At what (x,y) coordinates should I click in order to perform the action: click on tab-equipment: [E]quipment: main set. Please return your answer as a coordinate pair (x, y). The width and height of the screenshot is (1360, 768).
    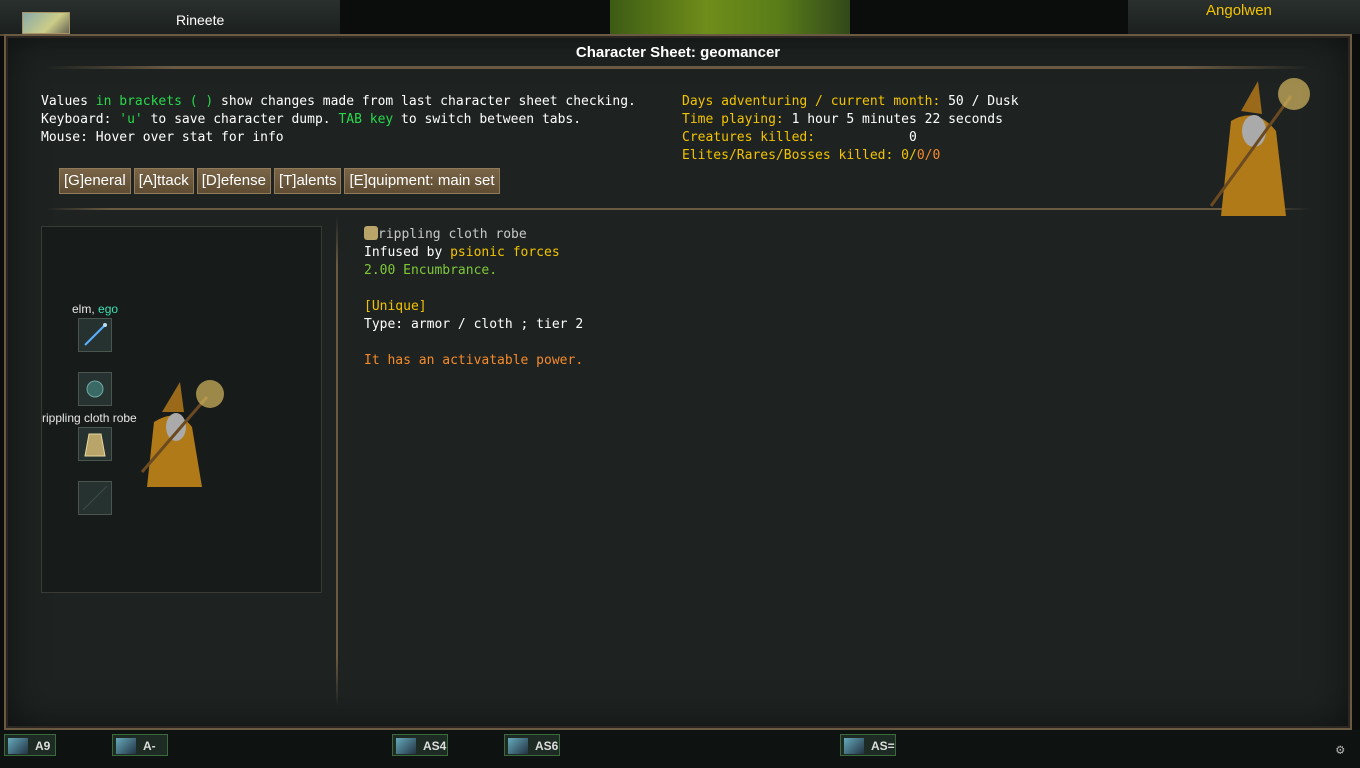
    Looking at the image, I should click on (422, 181).